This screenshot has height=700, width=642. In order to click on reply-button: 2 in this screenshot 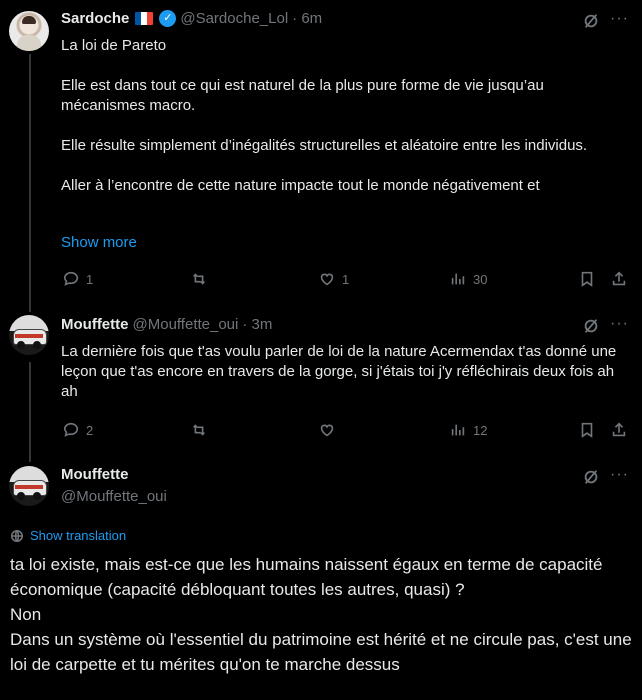, I will do `click(77, 430)`.